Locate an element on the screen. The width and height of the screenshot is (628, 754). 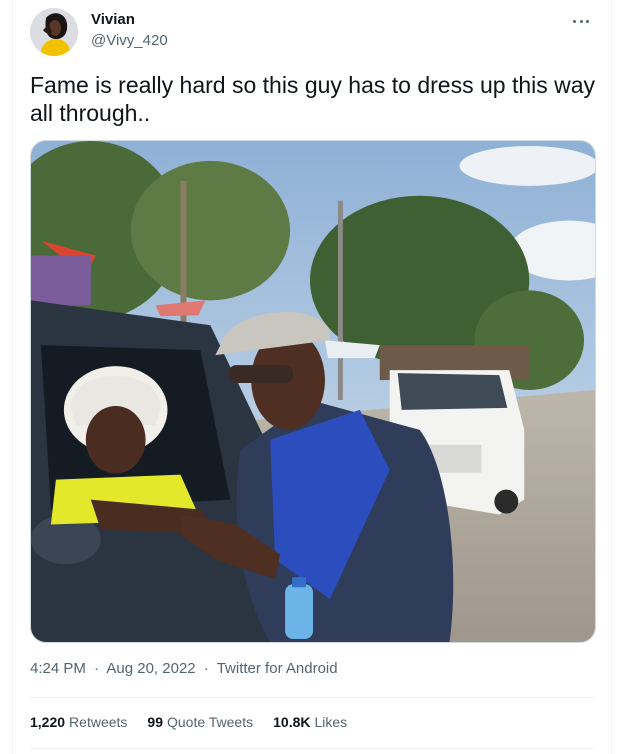
retweets-stat: 1,220 Retweets is located at coordinates (78, 724).